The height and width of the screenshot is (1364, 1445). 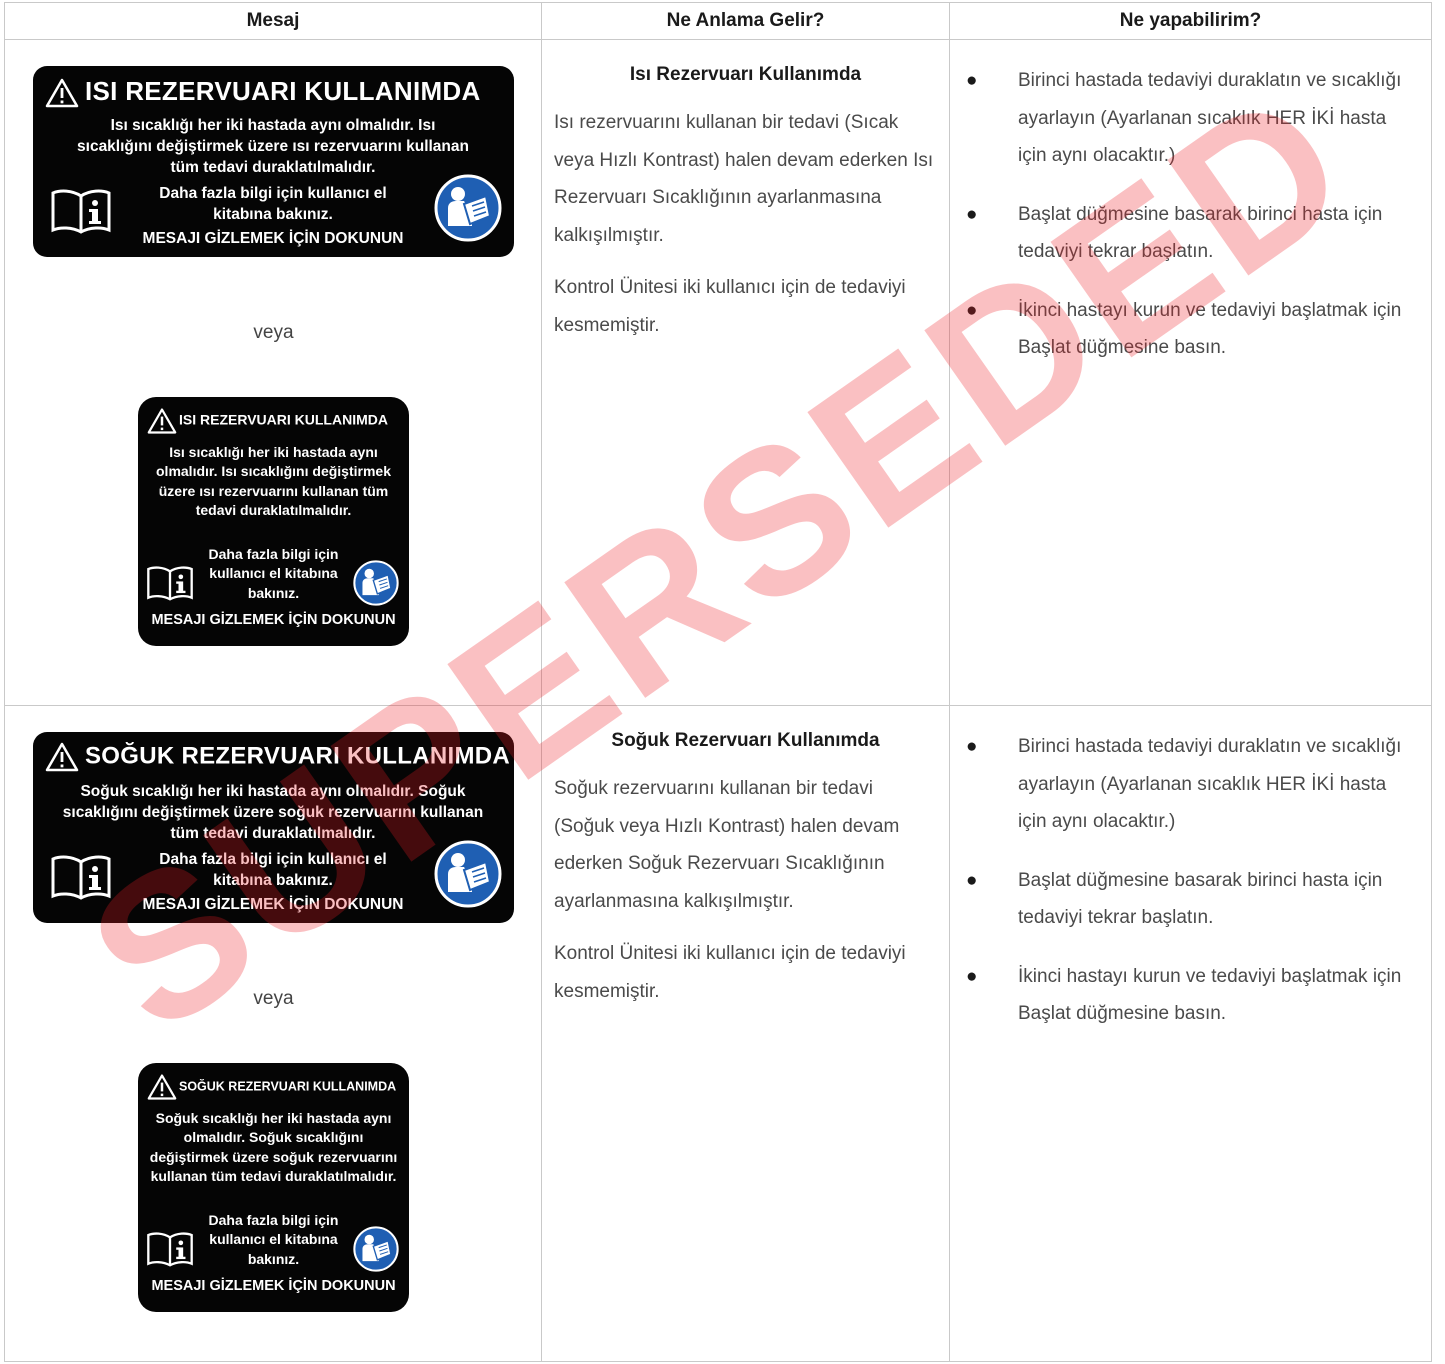 I want to click on header-action: Ne yapabilirim?, so click(x=1190, y=21).